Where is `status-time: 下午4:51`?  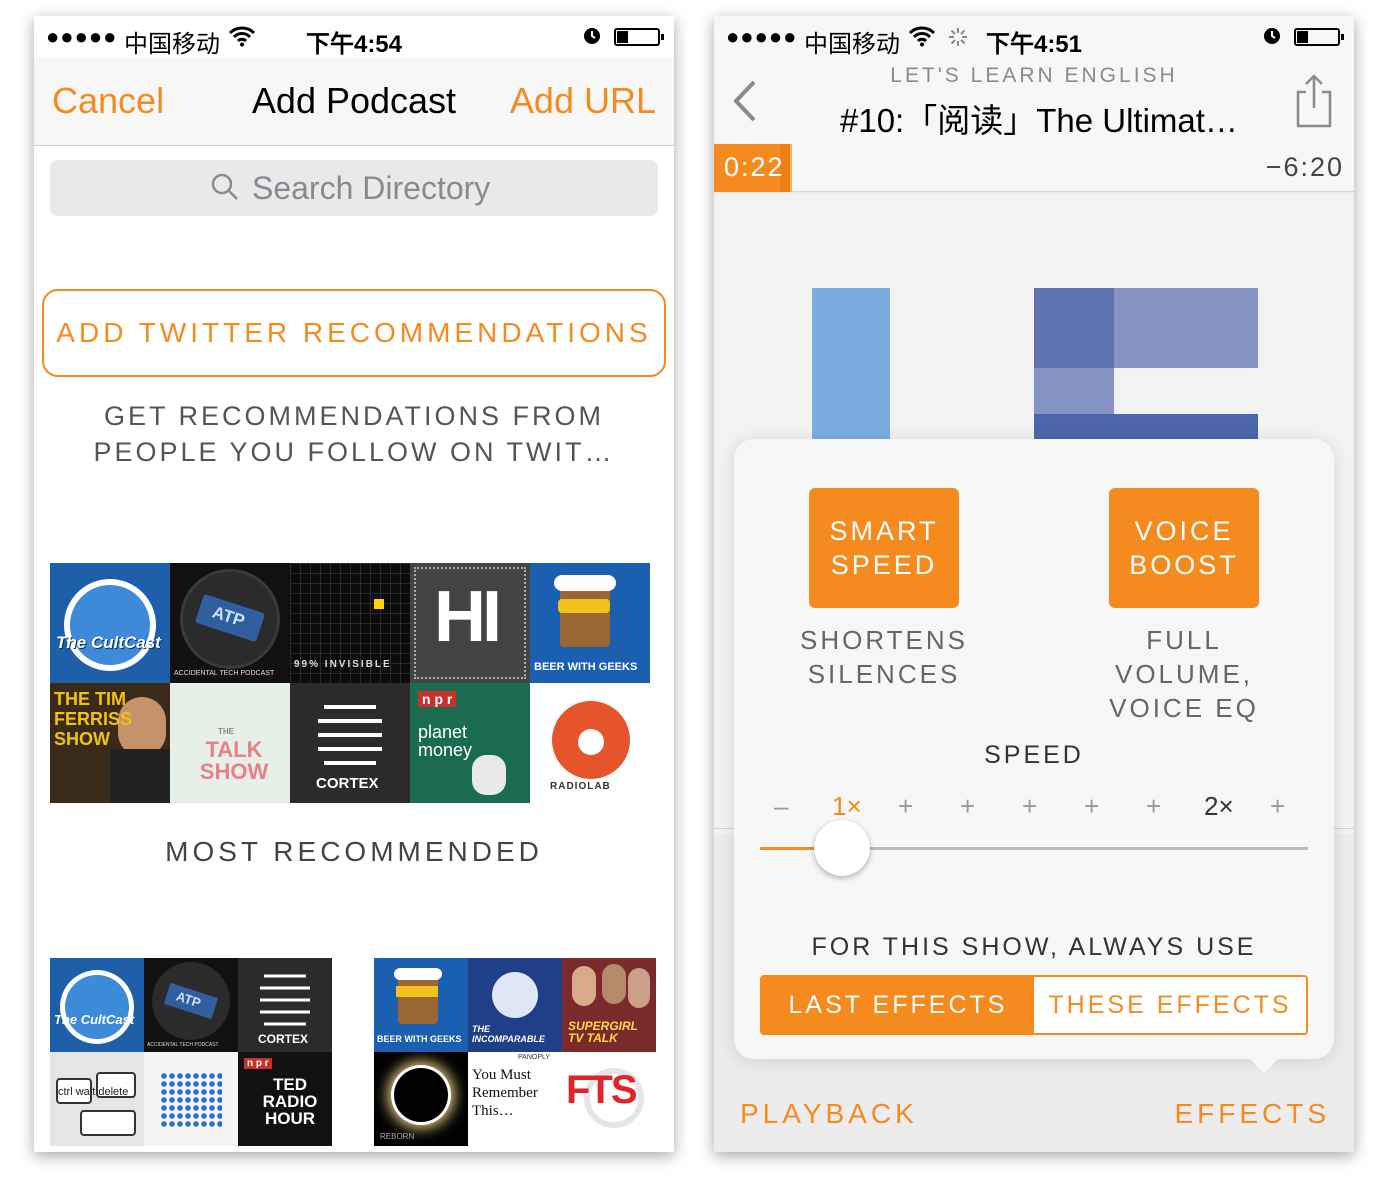
status-time: 下午4:51 is located at coordinates (1034, 44).